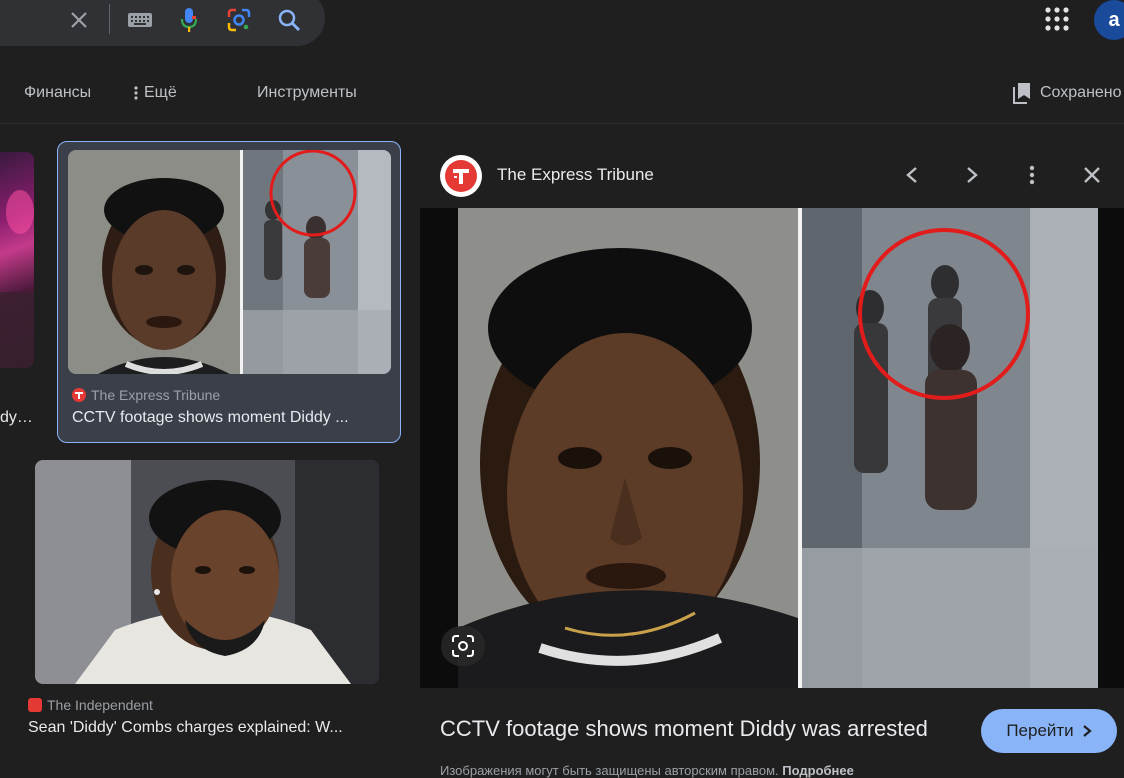 The image size is (1124, 778). I want to click on account-avatar: a, so click(1109, 20).